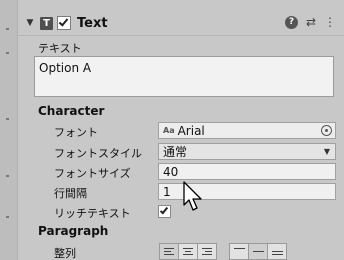  What do you see at coordinates (92, 213) in the screenshot?
I see `rich-text-label: リッチテキスト` at bounding box center [92, 213].